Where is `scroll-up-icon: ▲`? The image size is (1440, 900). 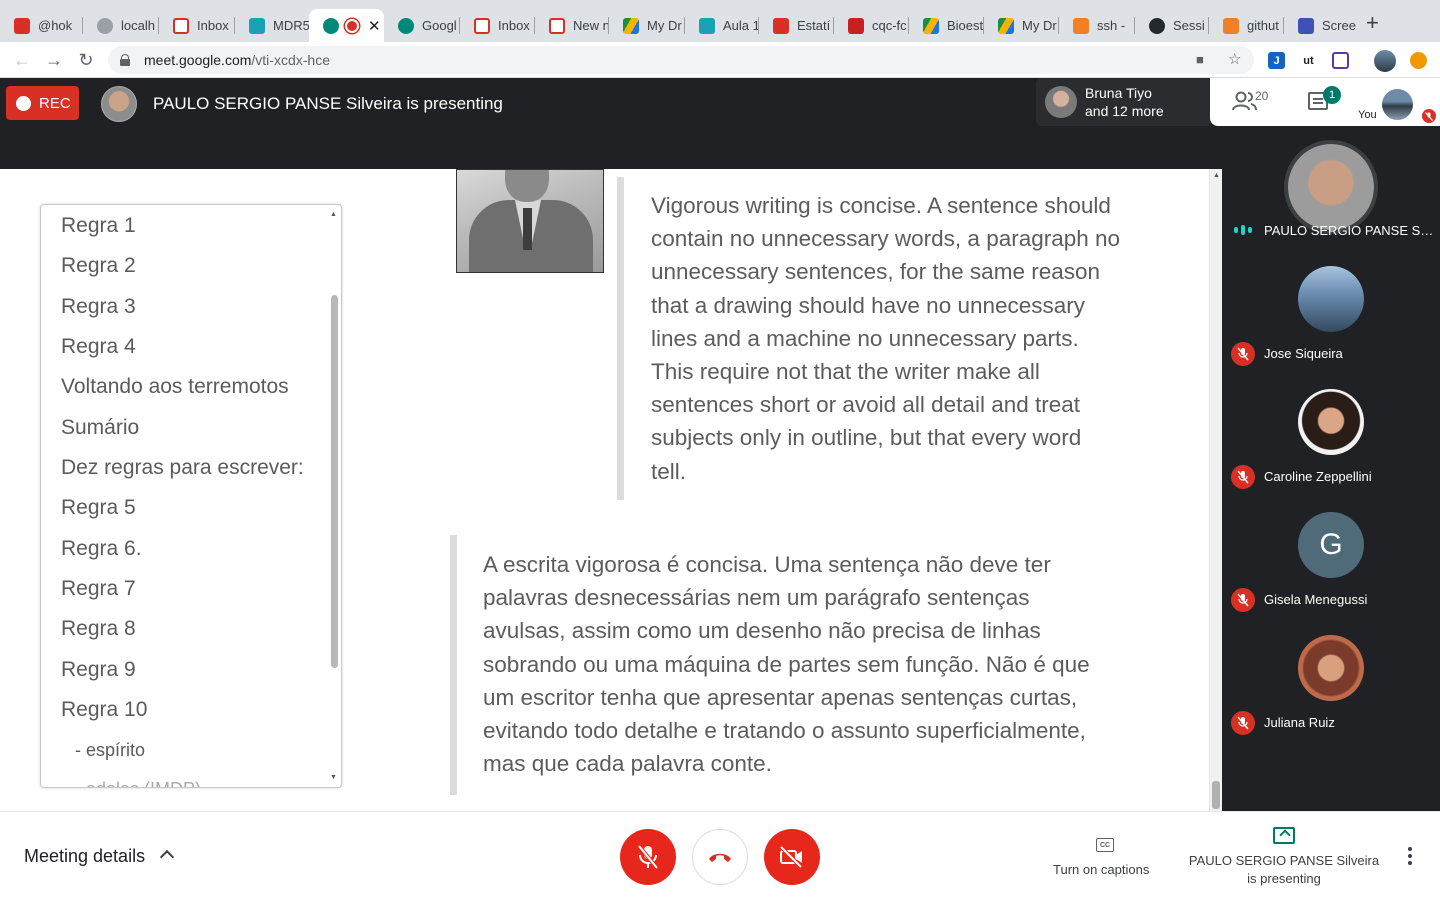 scroll-up-icon: ▲ is located at coordinates (333, 214).